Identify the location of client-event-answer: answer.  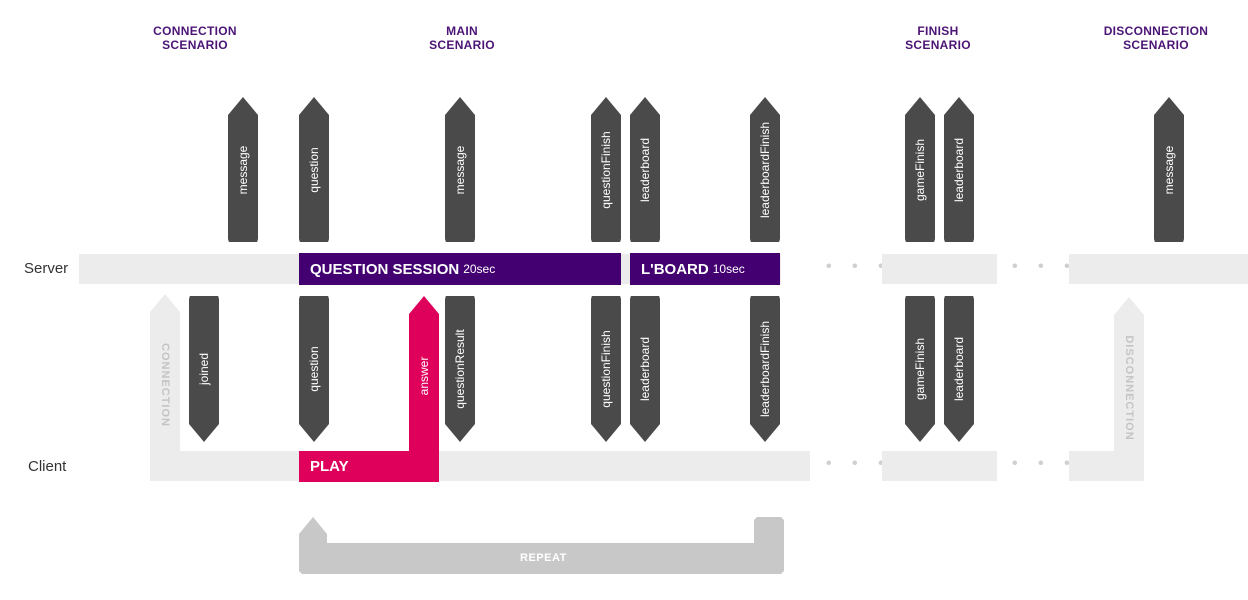
(424, 376).